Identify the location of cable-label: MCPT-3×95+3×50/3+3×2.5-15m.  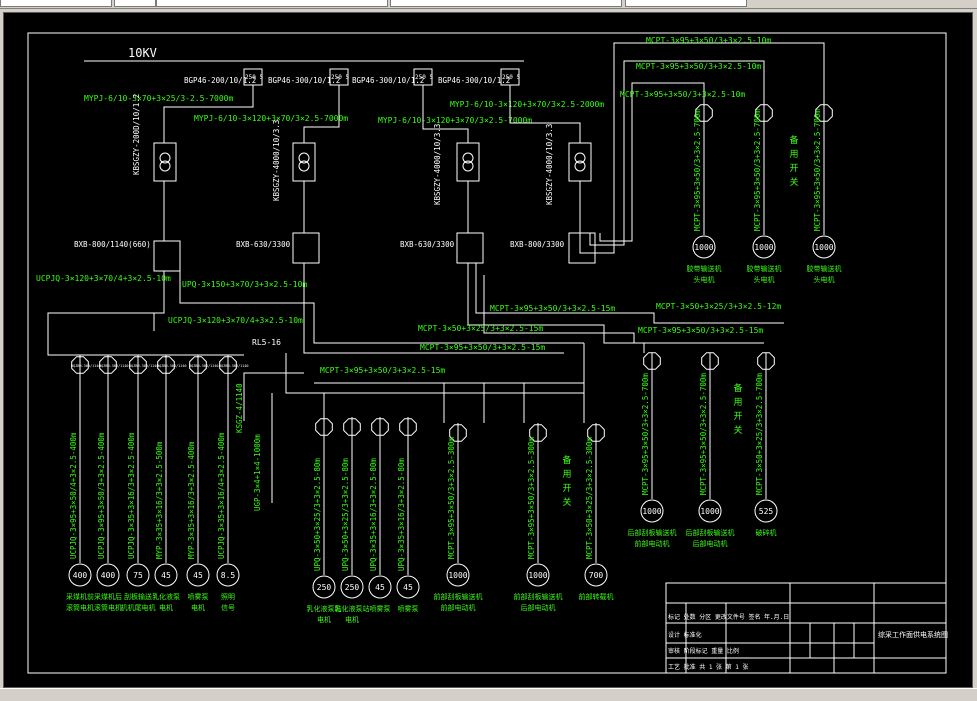
(482, 347).